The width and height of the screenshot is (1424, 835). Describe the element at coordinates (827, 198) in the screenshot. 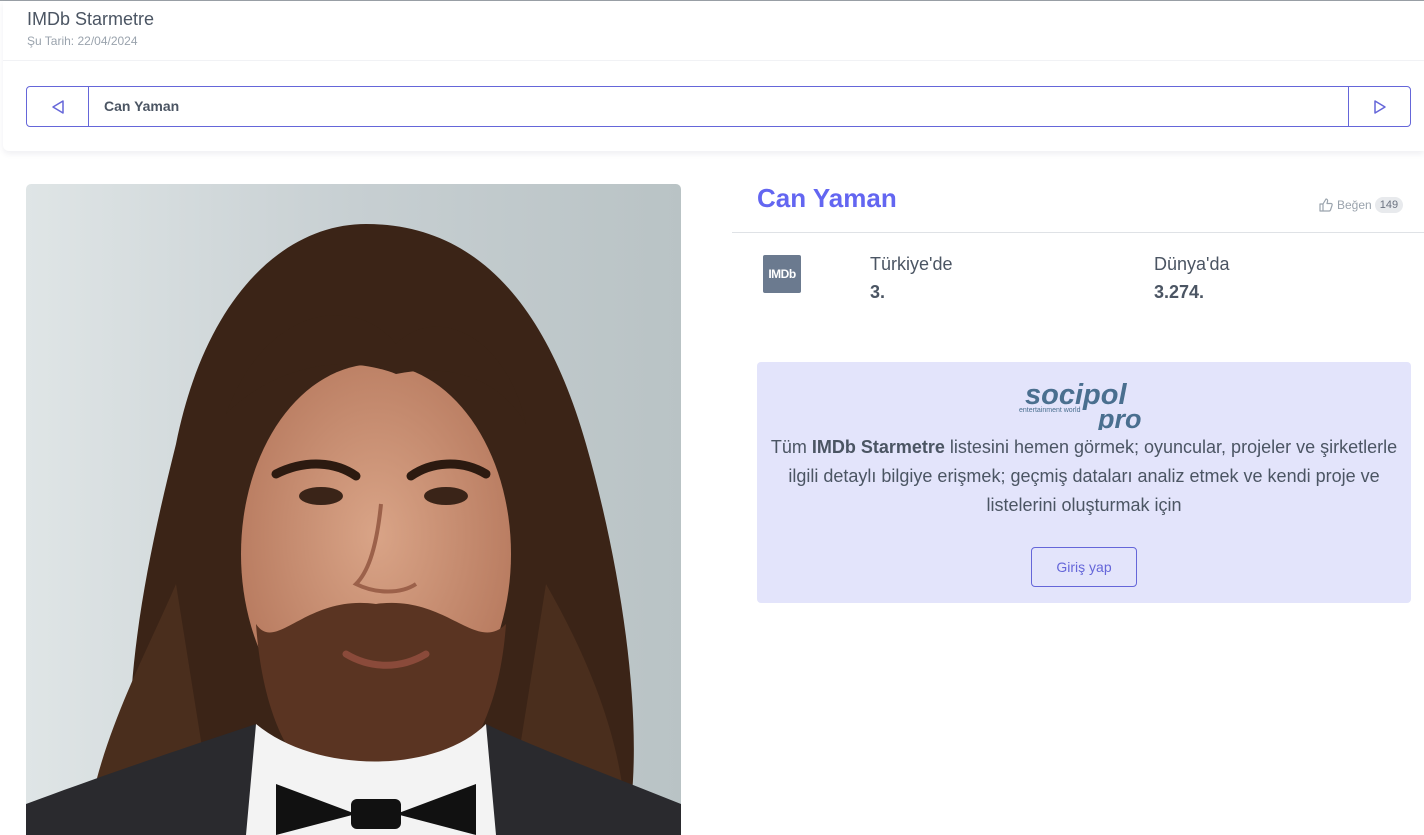

I see `person-name: Can Yaman` at that location.